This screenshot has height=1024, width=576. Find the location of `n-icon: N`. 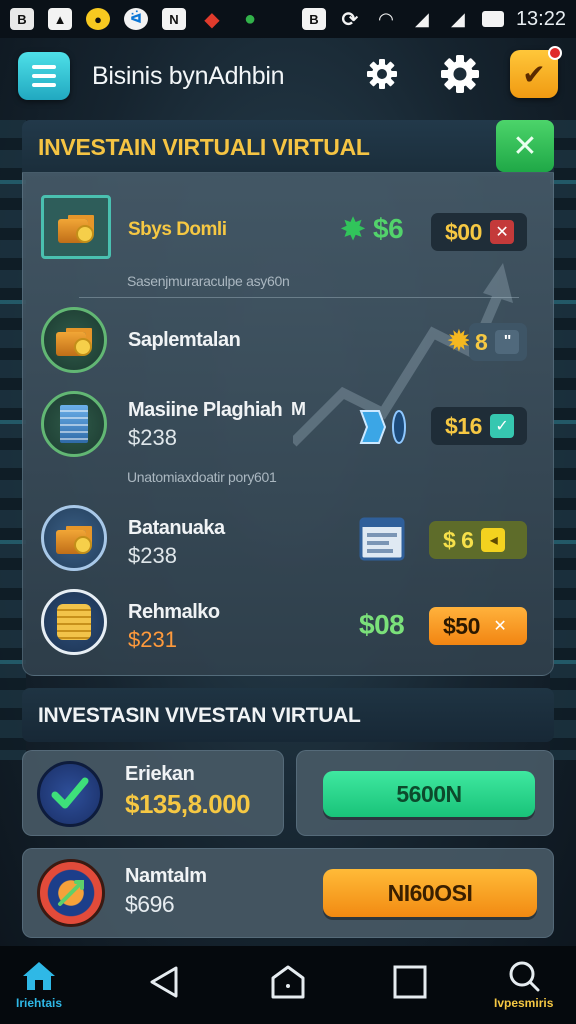

n-icon: N is located at coordinates (174, 19).